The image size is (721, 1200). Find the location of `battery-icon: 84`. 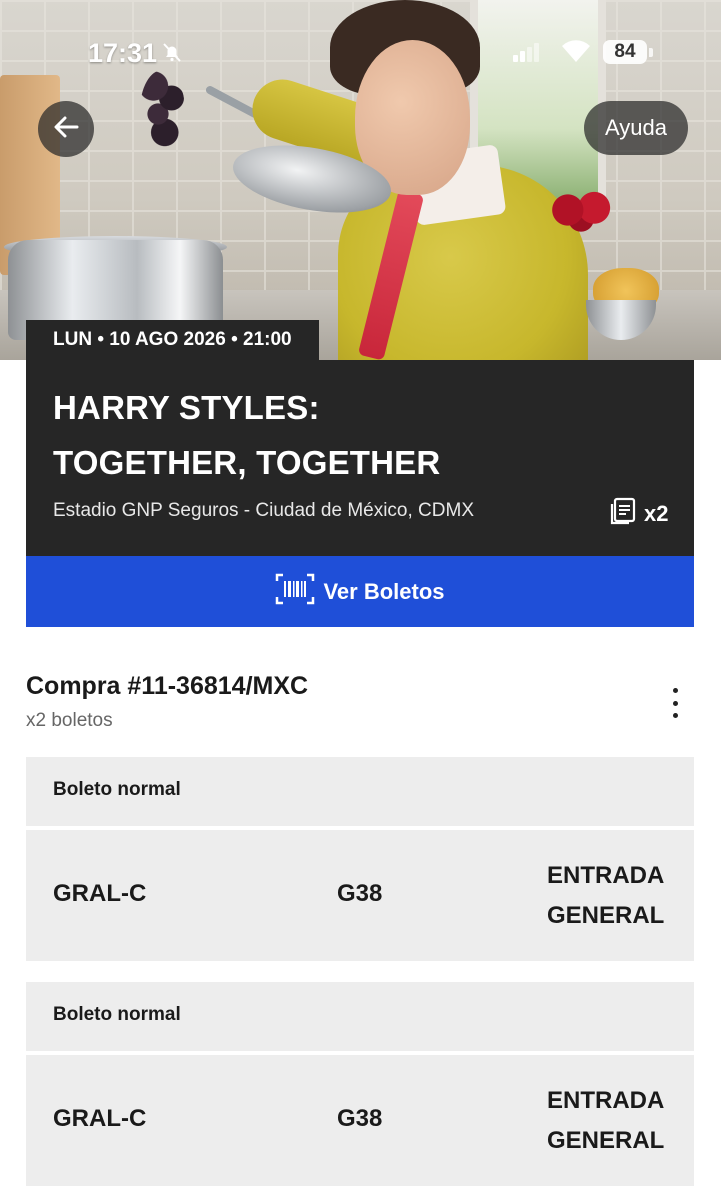

battery-icon: 84 is located at coordinates (625, 52).